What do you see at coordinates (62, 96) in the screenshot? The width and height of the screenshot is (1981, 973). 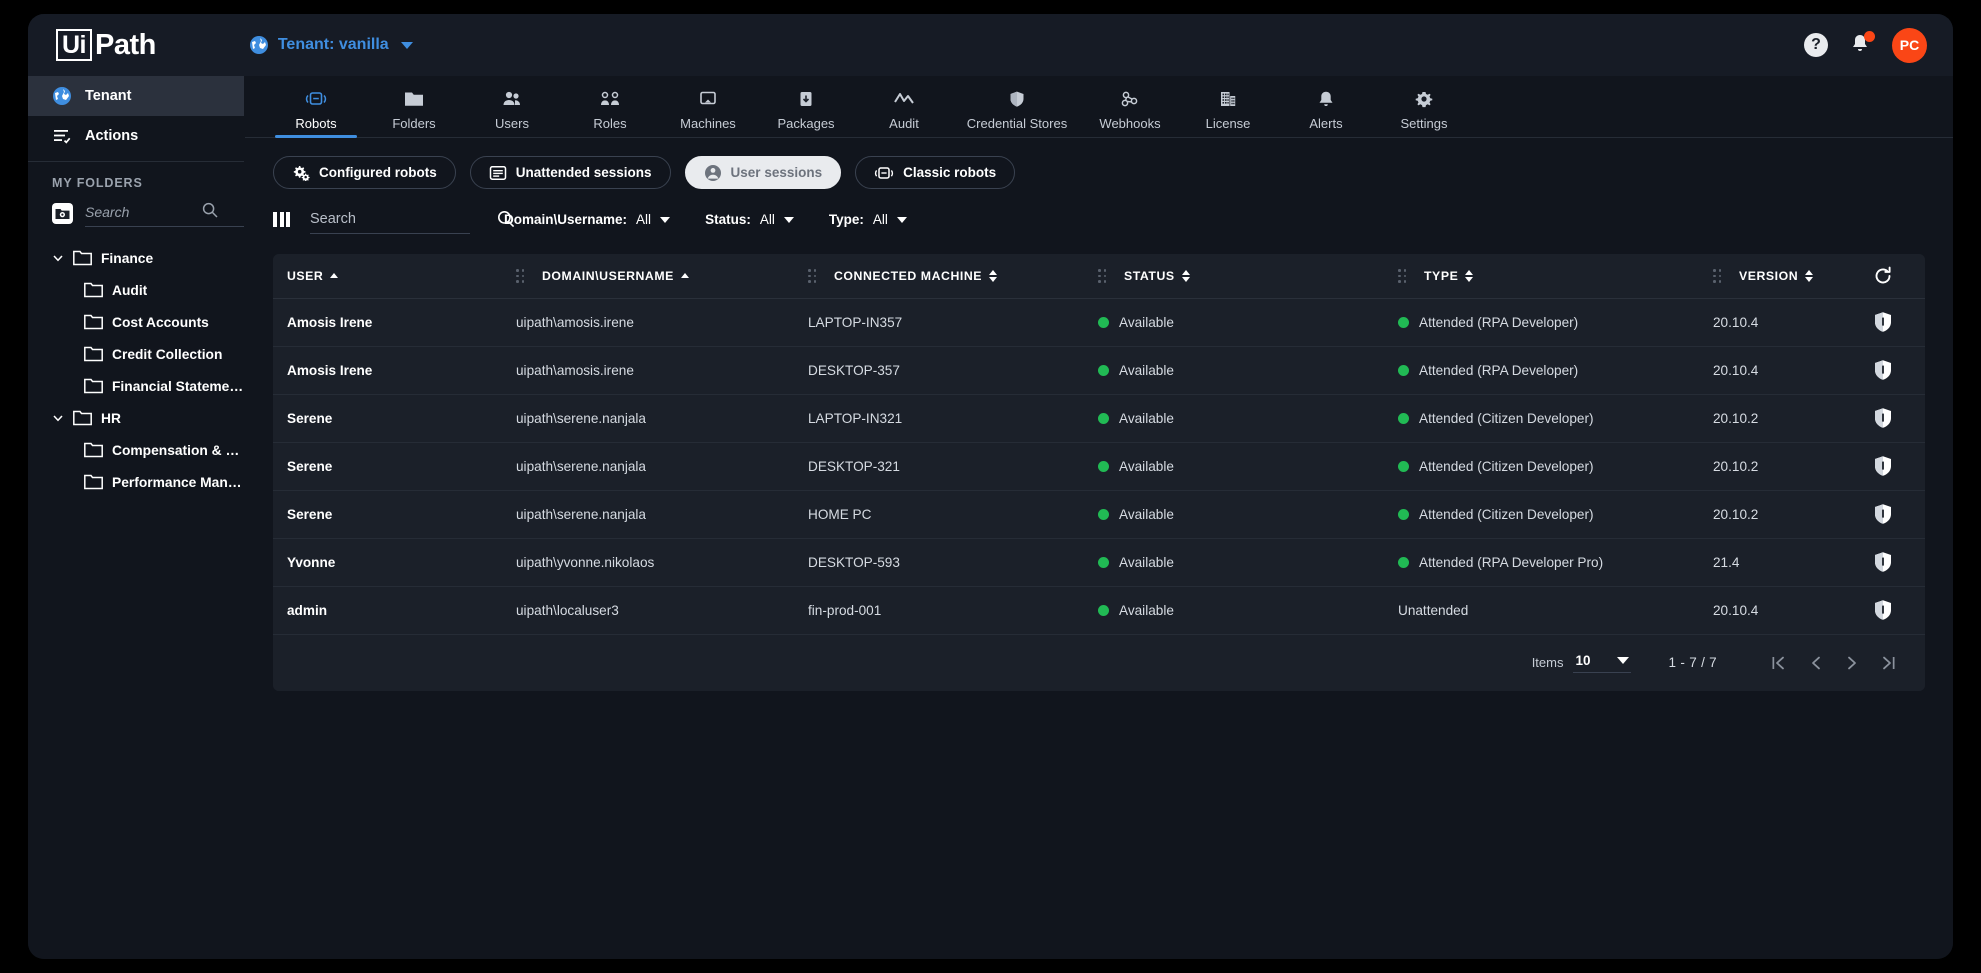 I see `globe-icon` at bounding box center [62, 96].